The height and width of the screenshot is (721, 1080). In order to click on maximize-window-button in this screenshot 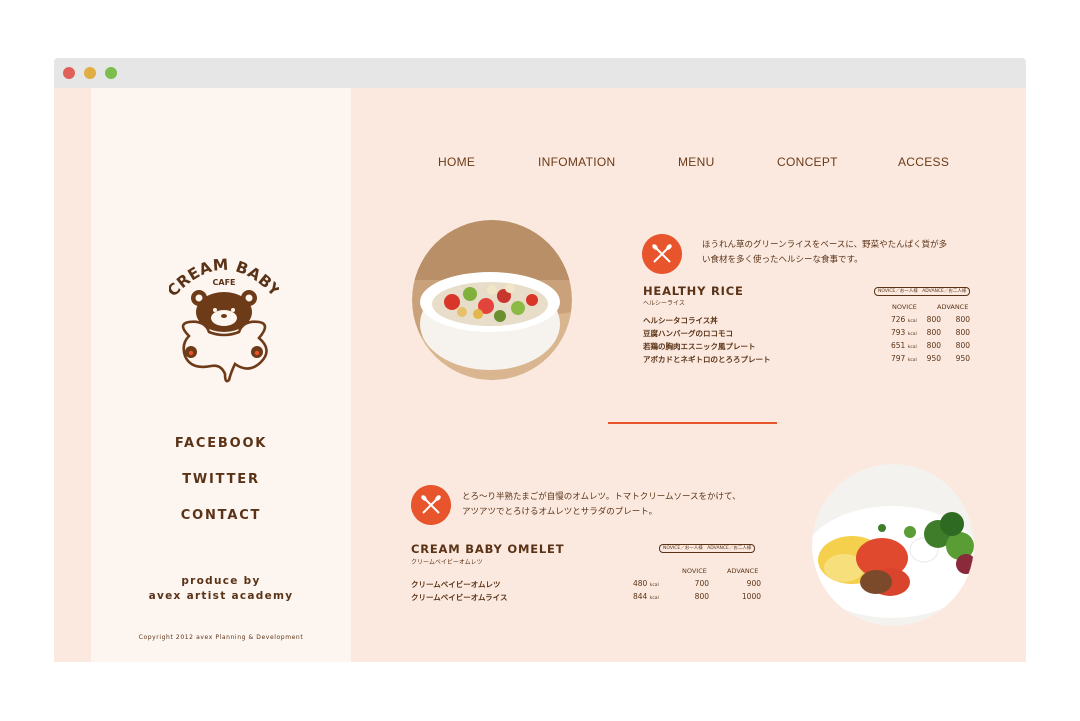, I will do `click(111, 73)`.